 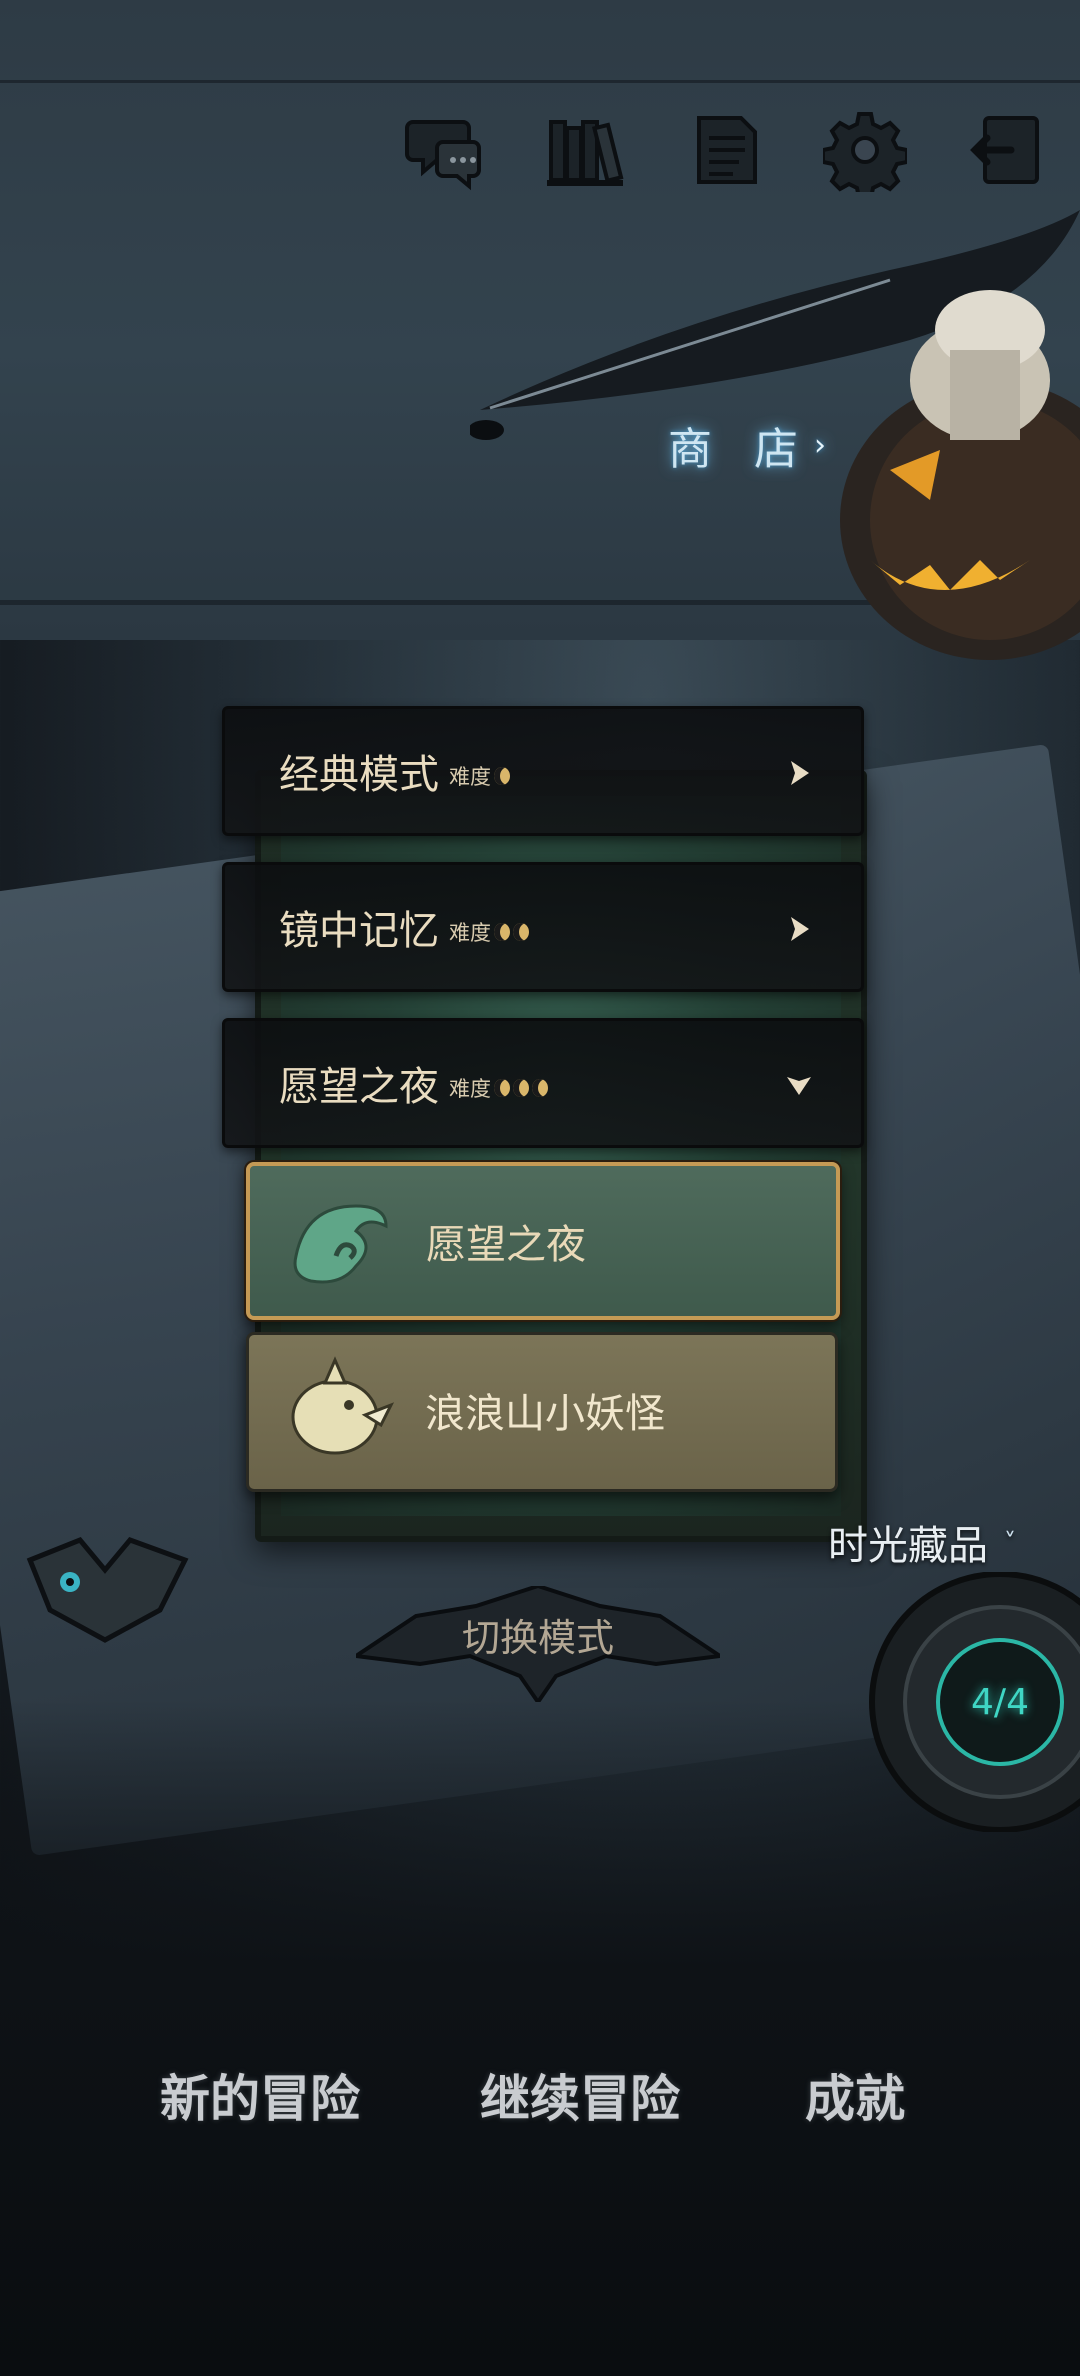 I want to click on chat-icon, so click(x=443, y=155).